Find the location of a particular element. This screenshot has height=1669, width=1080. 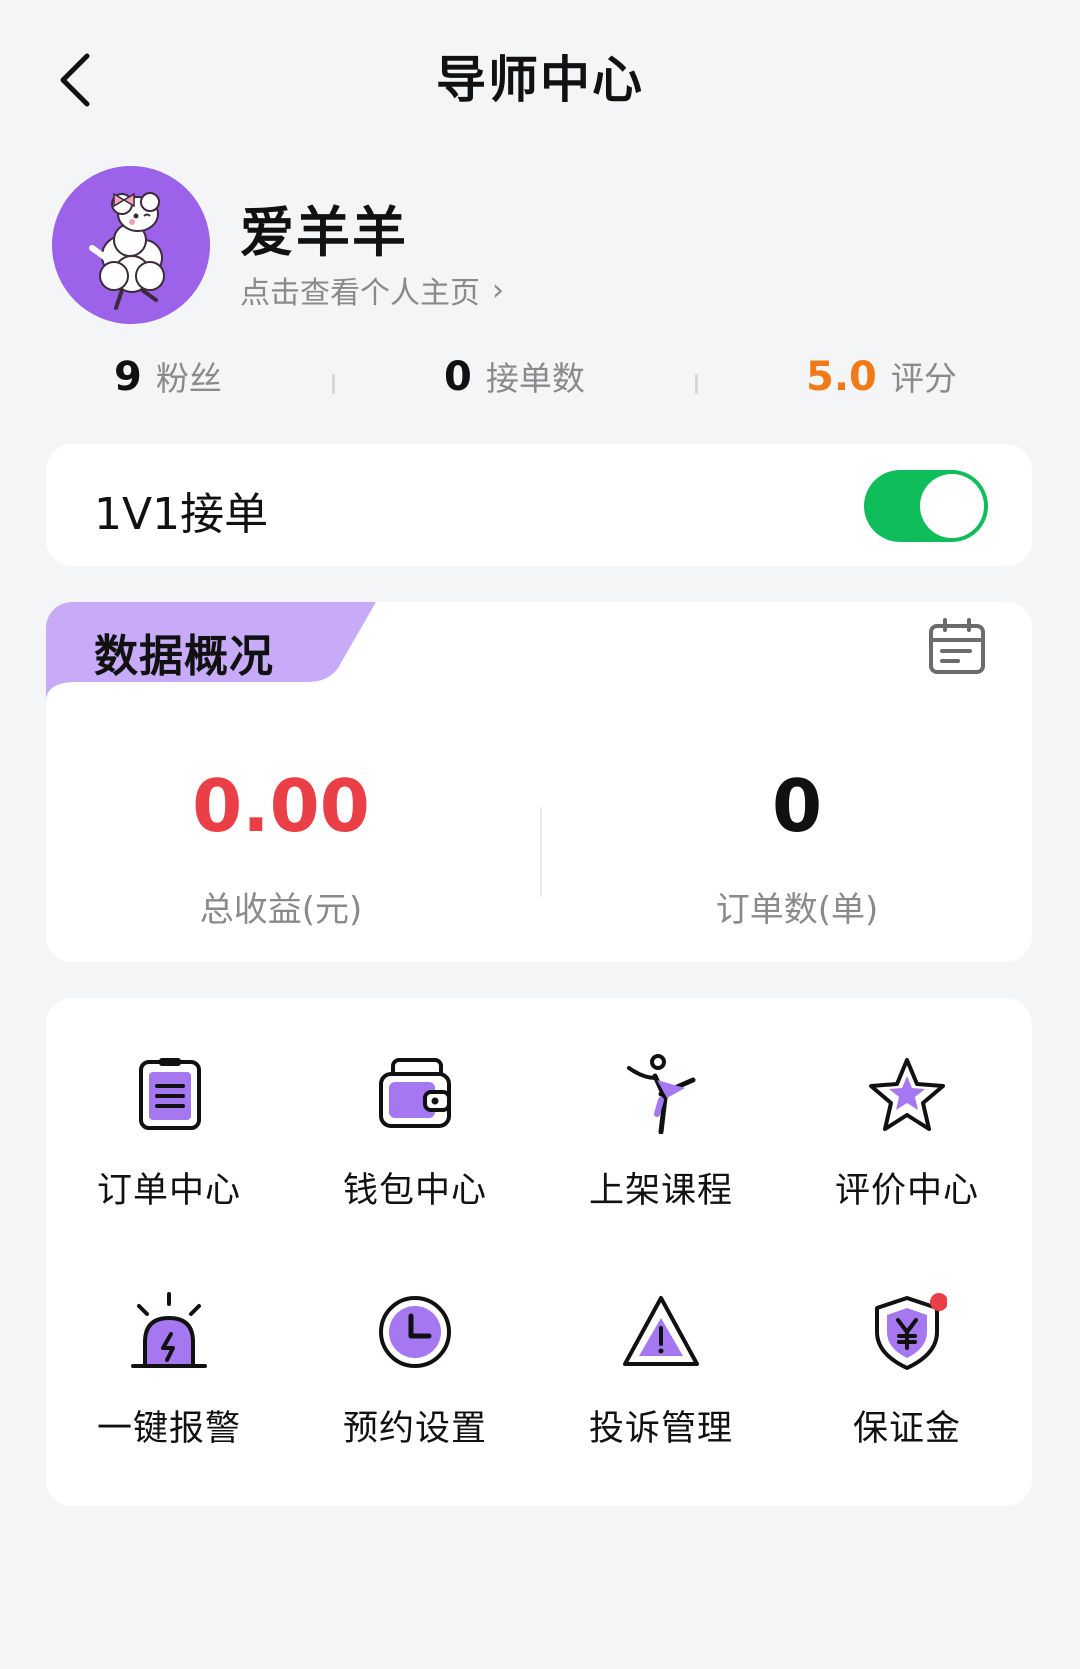

stat-label: 接单数 is located at coordinates (535, 378).